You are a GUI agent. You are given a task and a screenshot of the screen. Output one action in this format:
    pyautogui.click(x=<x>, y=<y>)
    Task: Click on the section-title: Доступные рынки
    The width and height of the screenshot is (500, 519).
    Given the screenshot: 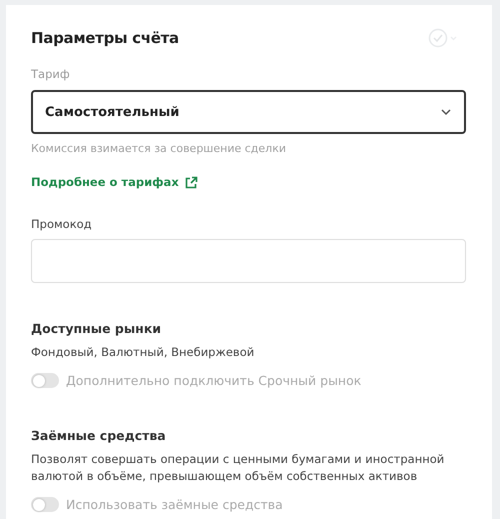 What is the action you would take?
    pyautogui.click(x=96, y=328)
    